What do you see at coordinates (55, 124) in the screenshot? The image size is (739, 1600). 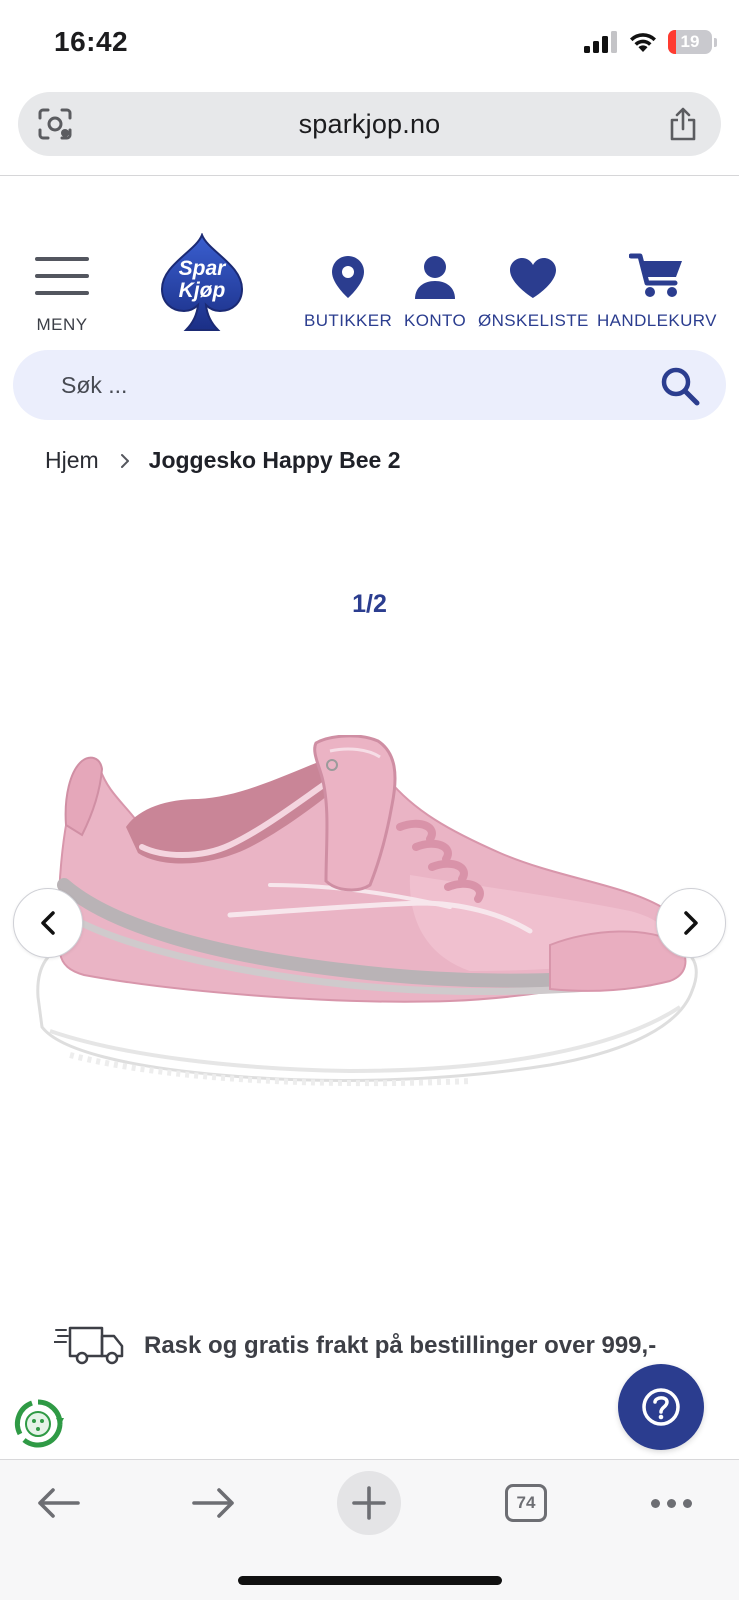 I see `scan-icon` at bounding box center [55, 124].